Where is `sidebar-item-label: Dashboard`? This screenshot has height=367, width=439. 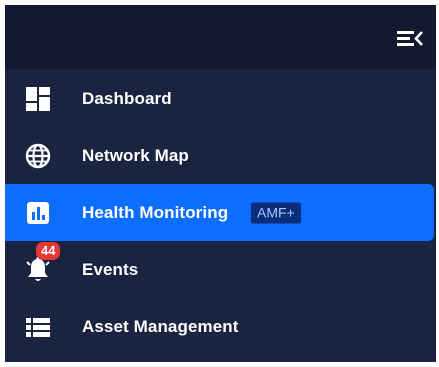 sidebar-item-label: Dashboard is located at coordinates (127, 98).